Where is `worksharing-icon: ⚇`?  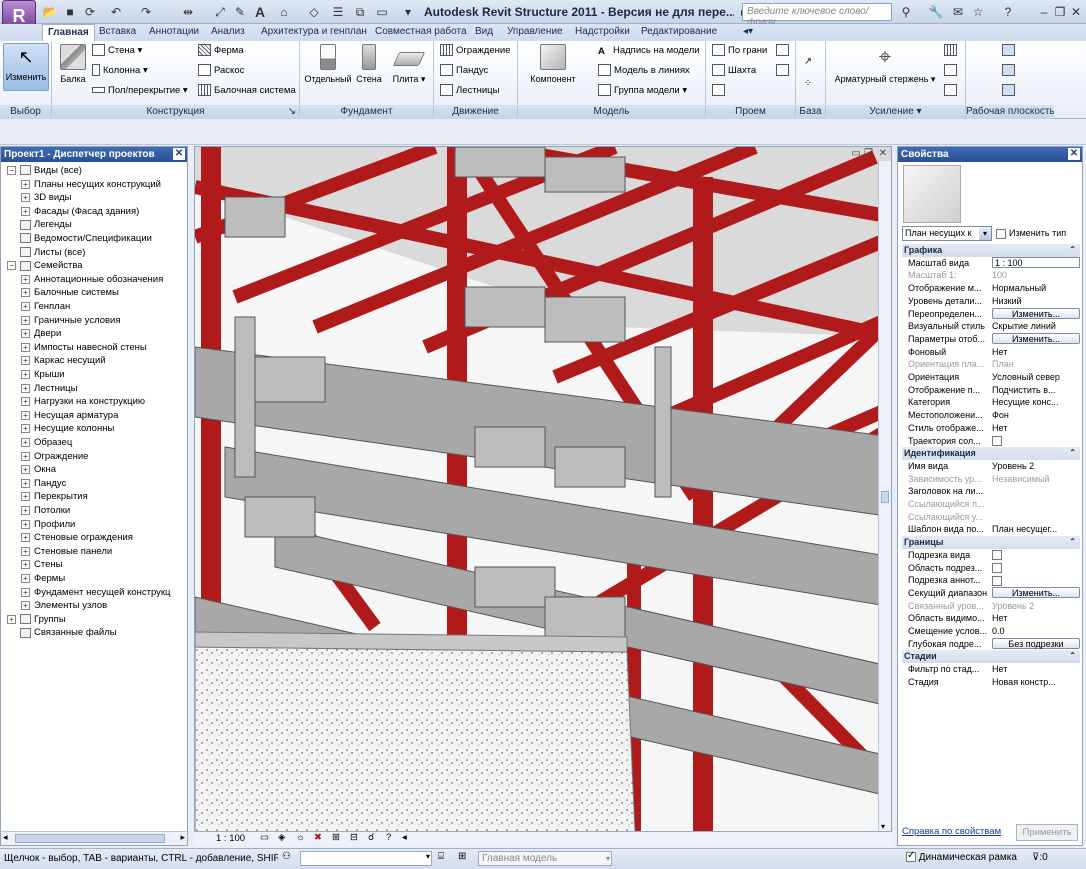 worksharing-icon: ⚇ is located at coordinates (286, 856).